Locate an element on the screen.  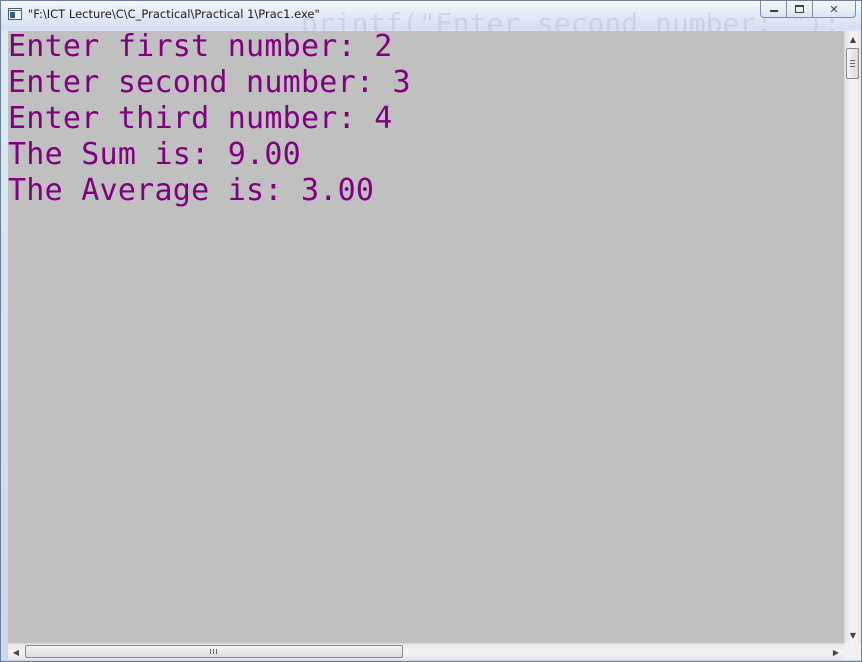
minimize-button is located at coordinates (773, 9).